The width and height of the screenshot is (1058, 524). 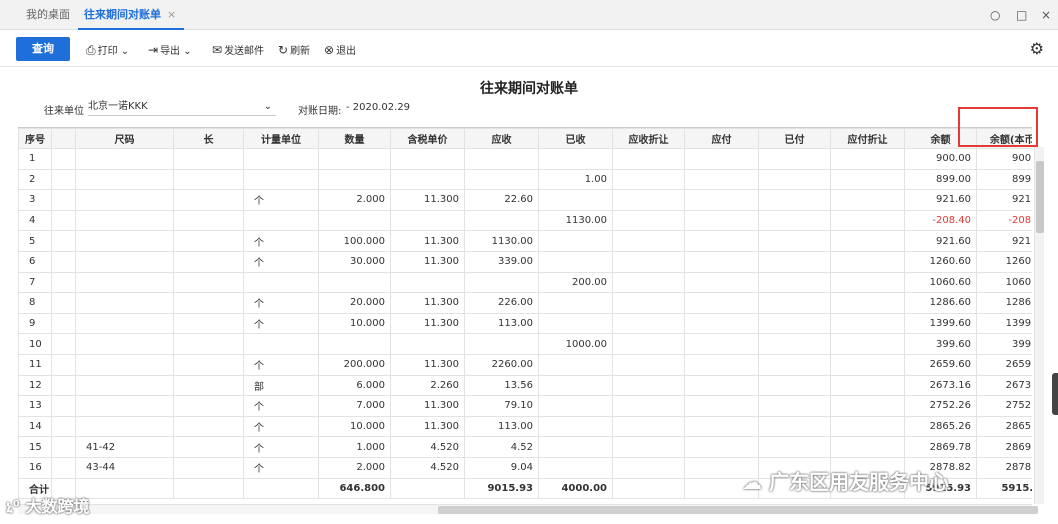 I want to click on query-button: 查询, so click(x=43, y=49).